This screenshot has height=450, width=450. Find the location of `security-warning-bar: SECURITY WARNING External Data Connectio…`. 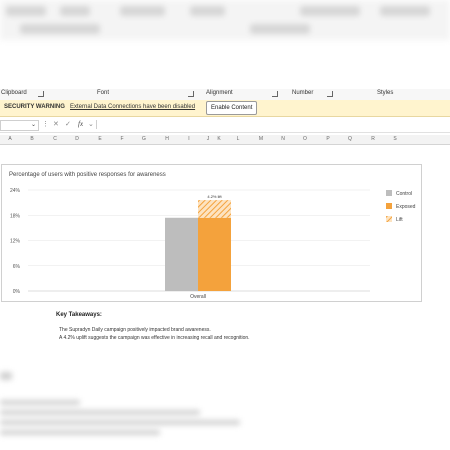

security-warning-bar: SECURITY WARNING External Data Connectio… is located at coordinates (225, 108).